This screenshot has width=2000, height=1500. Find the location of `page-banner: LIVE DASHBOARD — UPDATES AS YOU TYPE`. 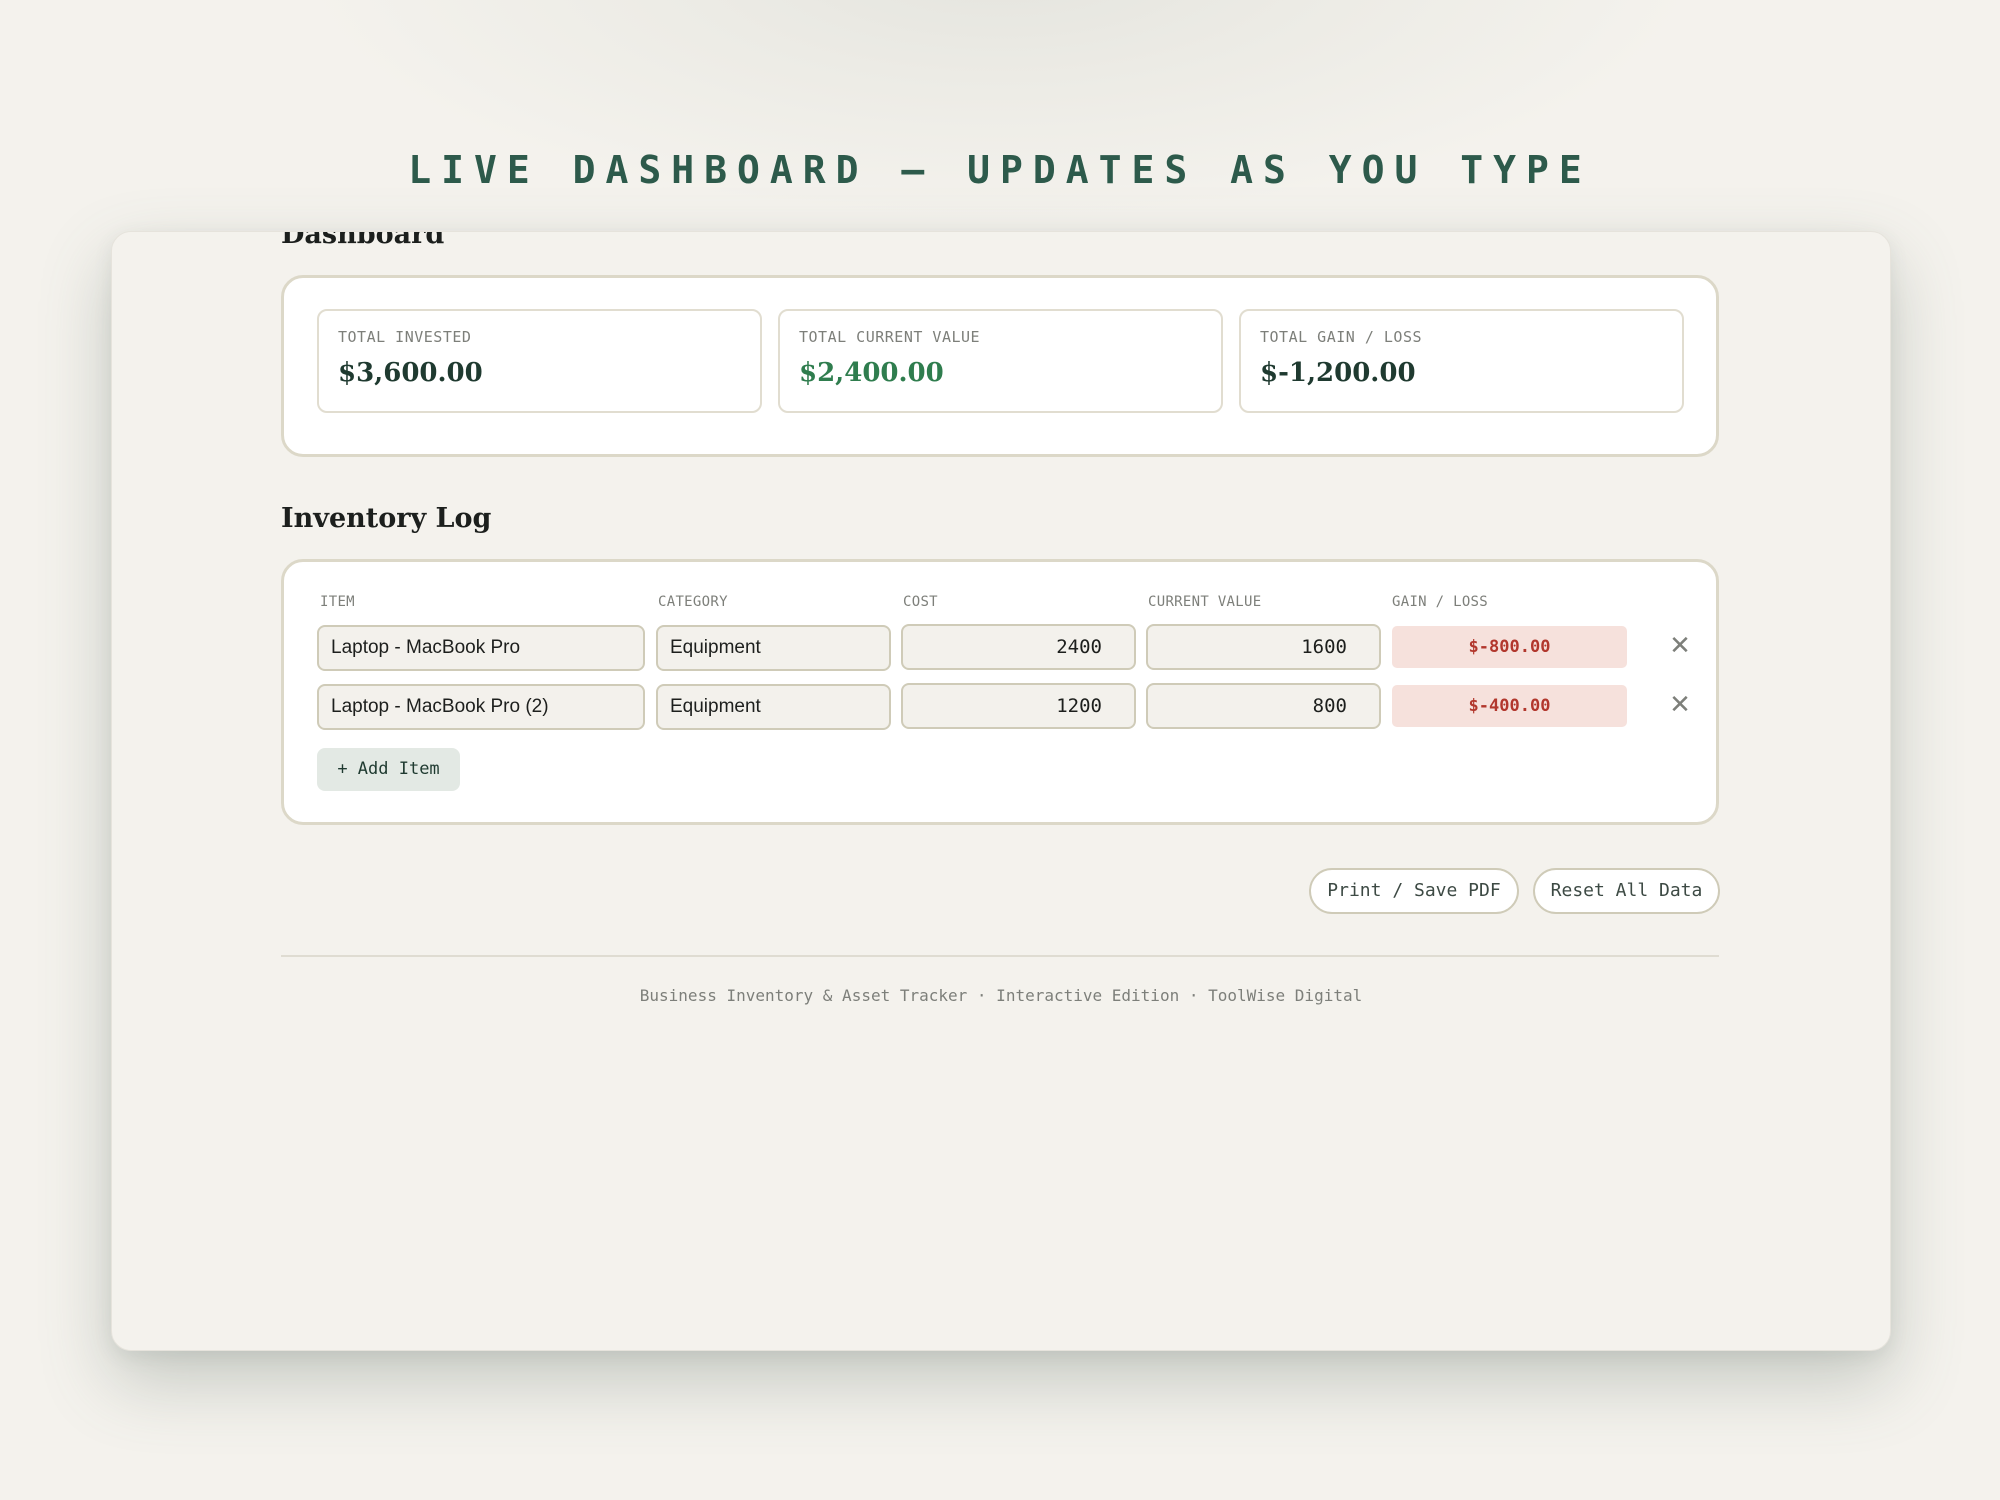

page-banner: LIVE DASHBOARD — UPDATES AS YOU TYPE is located at coordinates (1000, 170).